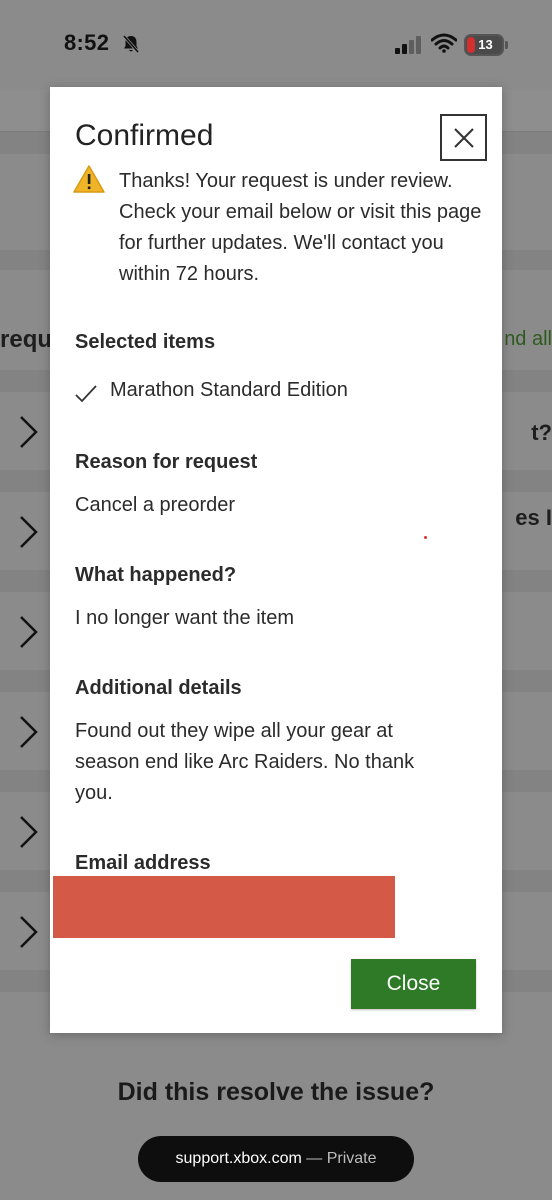 The width and height of the screenshot is (552, 1200). What do you see at coordinates (144, 135) in the screenshot?
I see `dialog-title: Confirmed` at bounding box center [144, 135].